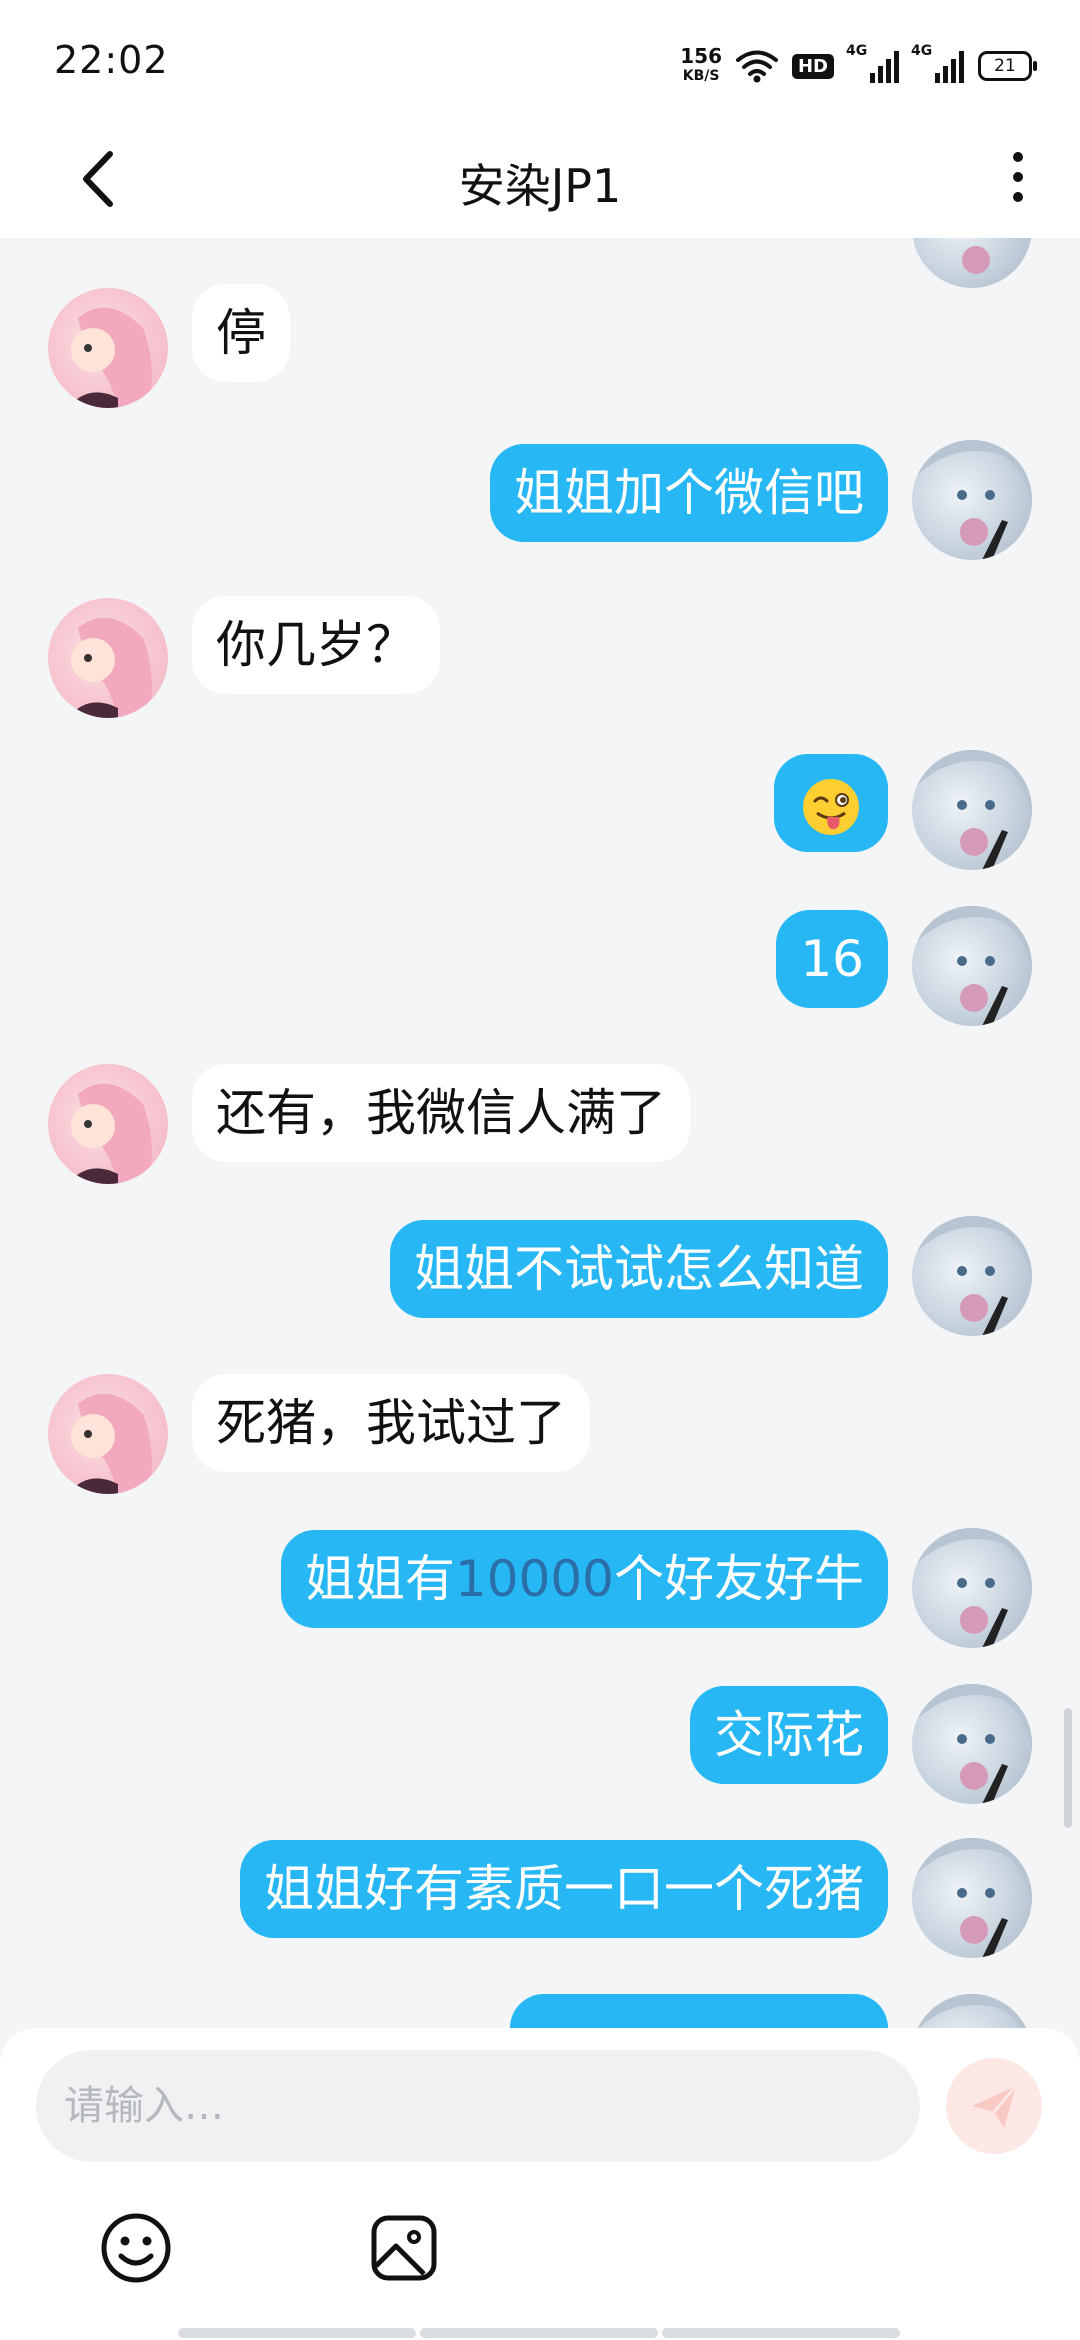  I want to click on message-bubble-incoming: 死猪，我试过了, so click(391, 1423).